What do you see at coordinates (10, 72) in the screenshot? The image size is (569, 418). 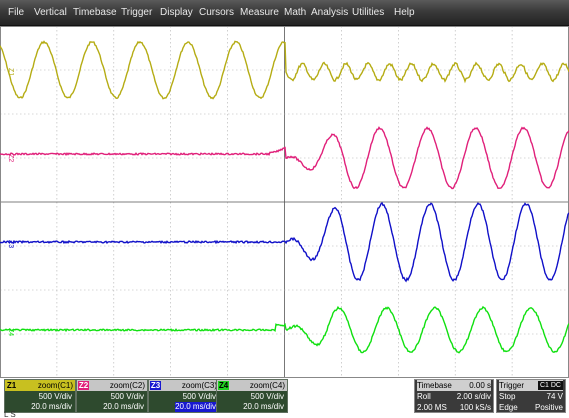 I see `trace-label-z1: Z1` at bounding box center [10, 72].